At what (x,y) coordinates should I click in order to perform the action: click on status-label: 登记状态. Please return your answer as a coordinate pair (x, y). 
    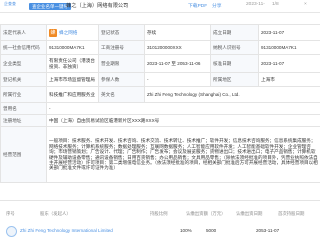
    Looking at the image, I should click on (122, 33).